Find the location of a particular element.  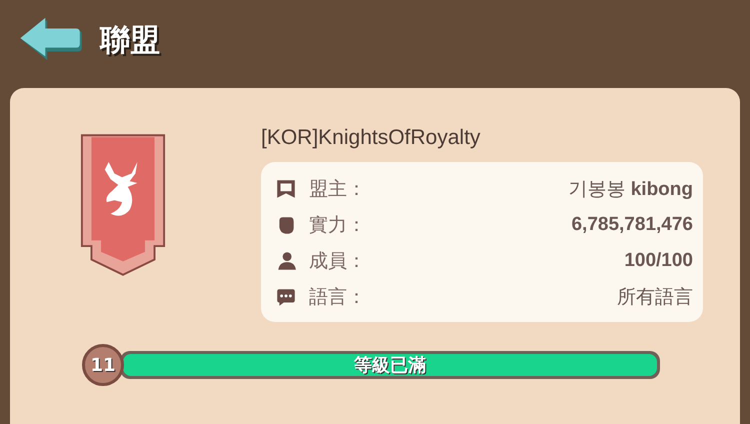

info-value: 6,785,781,476 is located at coordinates (632, 225).